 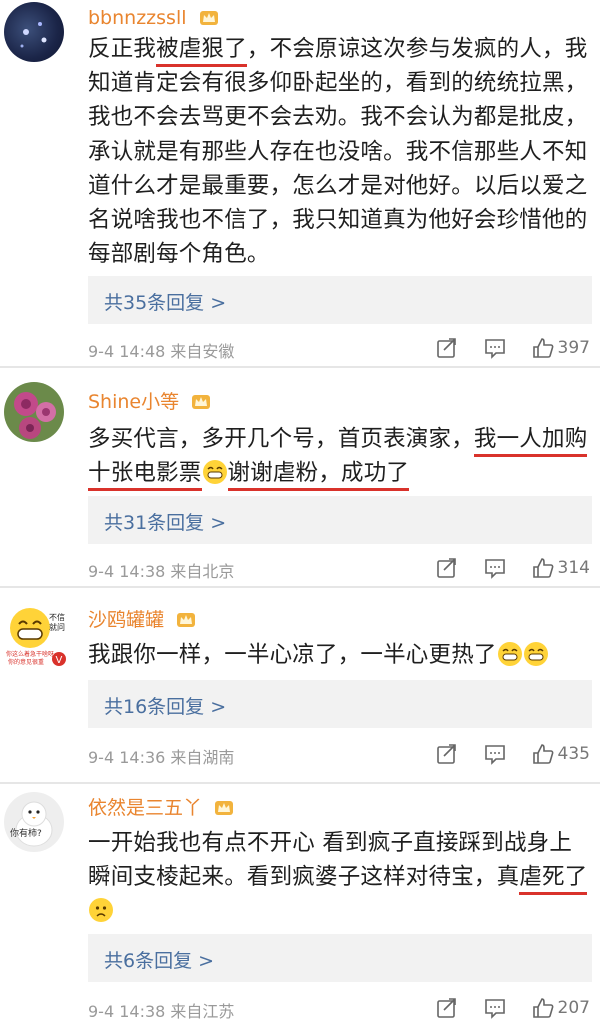 I want to click on avatar: 你有柿?, so click(x=34, y=822).